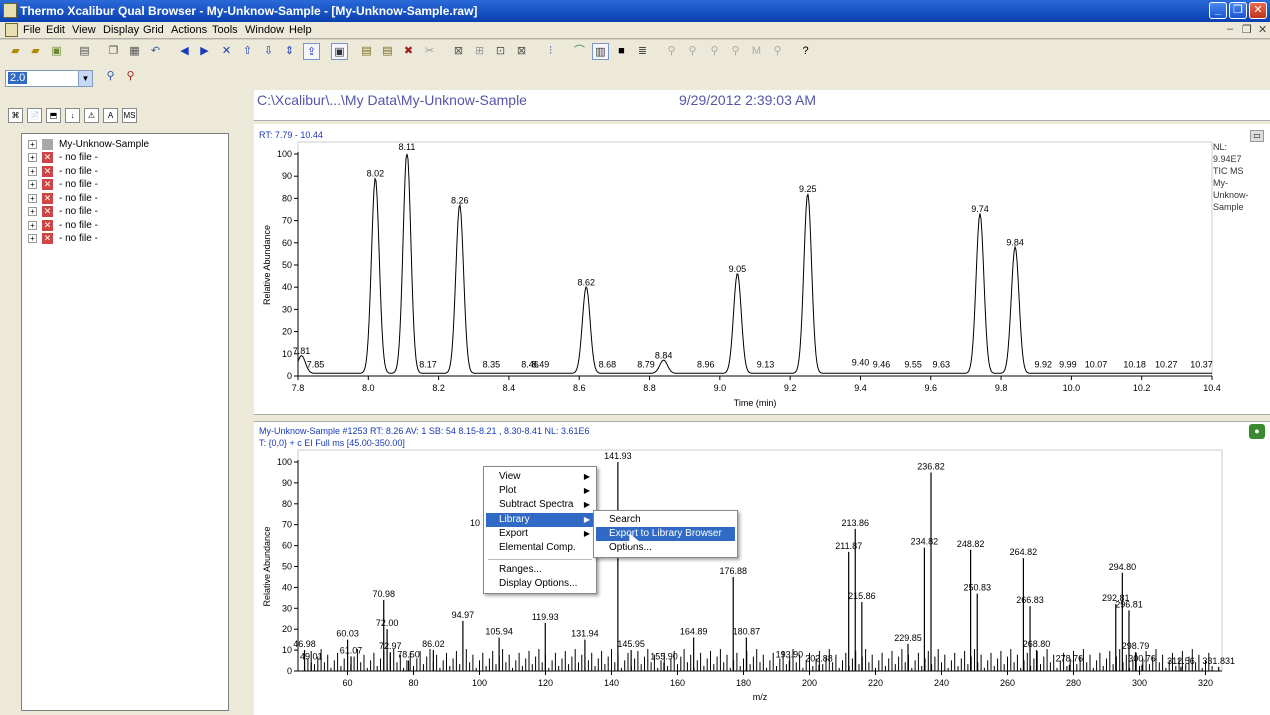 This screenshot has height=715, width=1270. Describe the element at coordinates (304, 644) in the screenshot. I see `ms-peak-label: 46.98` at that location.